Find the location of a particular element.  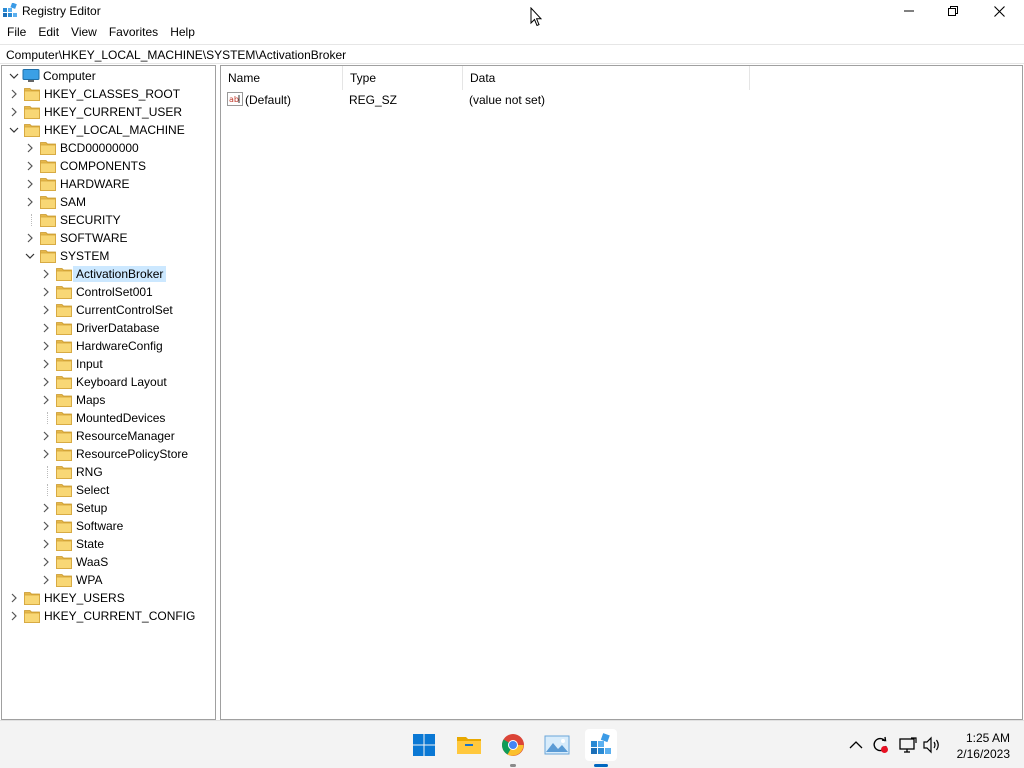

tree-item: State is located at coordinates (108, 544).